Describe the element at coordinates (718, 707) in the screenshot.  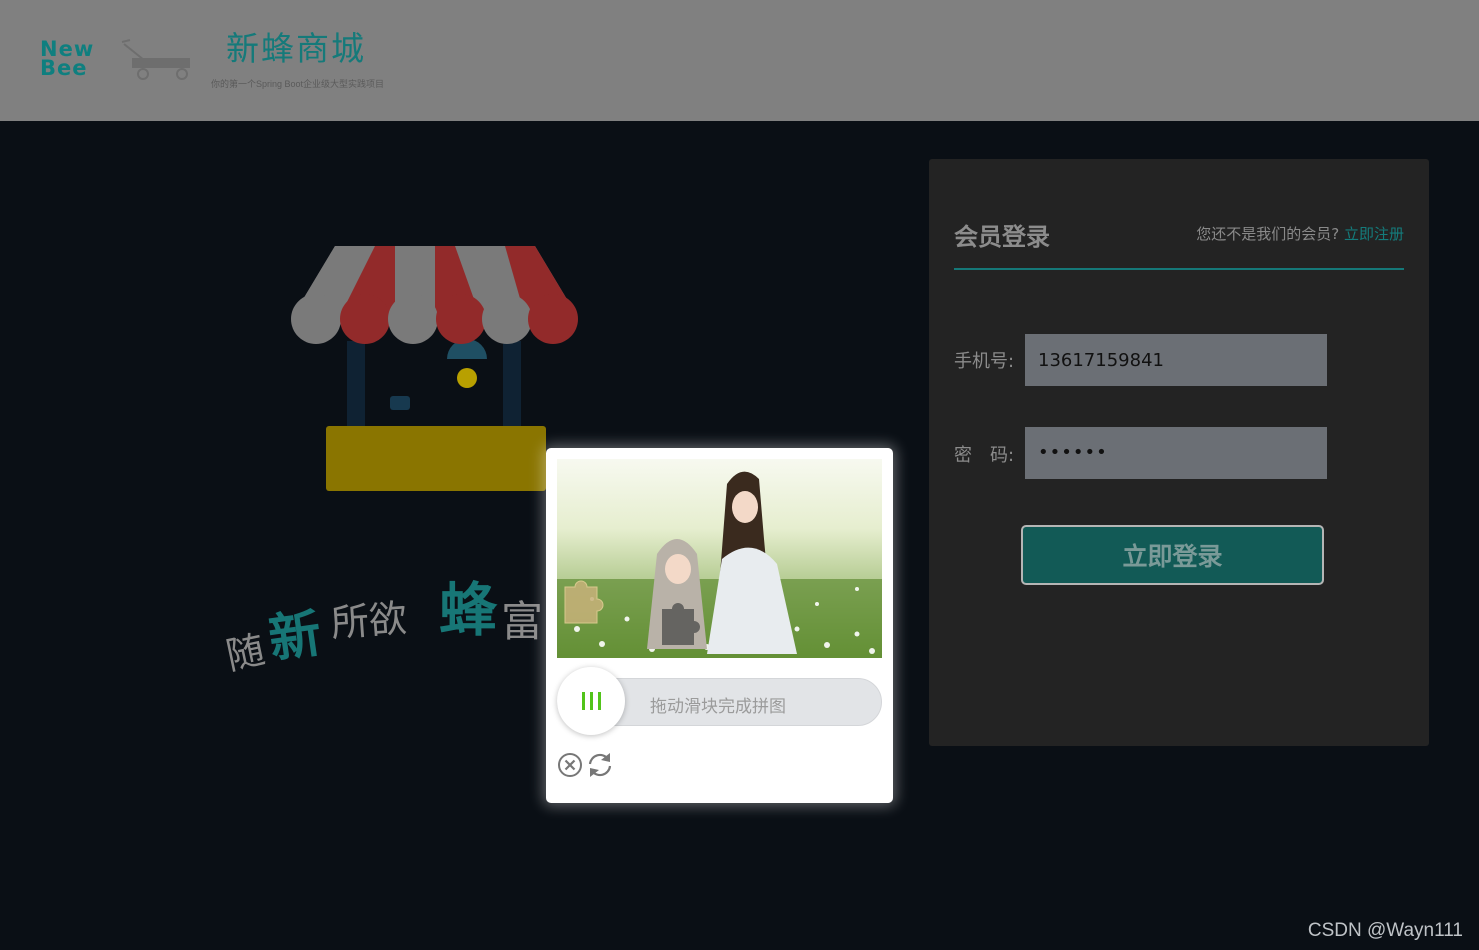
I see `slider-hint: 拖动滑块完成拼图` at that location.